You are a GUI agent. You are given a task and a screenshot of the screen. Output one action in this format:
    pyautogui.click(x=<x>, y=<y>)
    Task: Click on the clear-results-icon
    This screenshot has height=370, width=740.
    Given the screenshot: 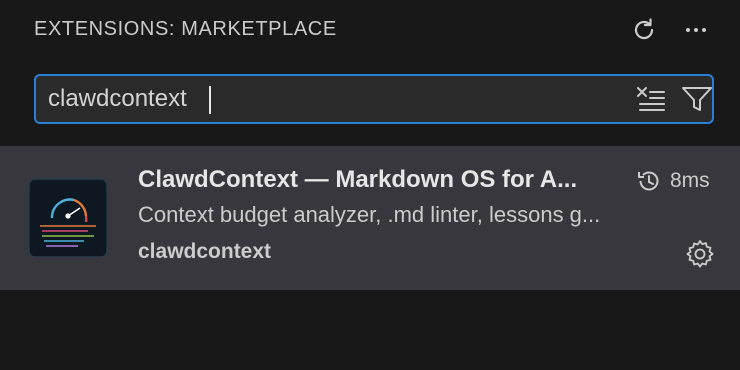 What is the action you would take?
    pyautogui.click(x=651, y=99)
    